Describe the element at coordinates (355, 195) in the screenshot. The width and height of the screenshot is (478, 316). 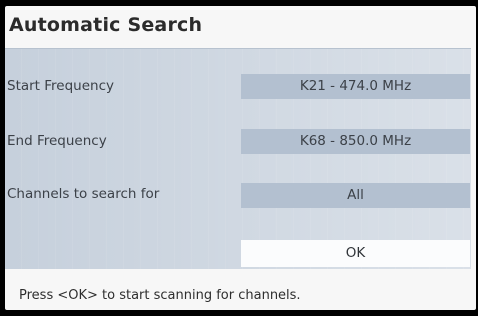
I see `channels-to-search-field: All` at that location.